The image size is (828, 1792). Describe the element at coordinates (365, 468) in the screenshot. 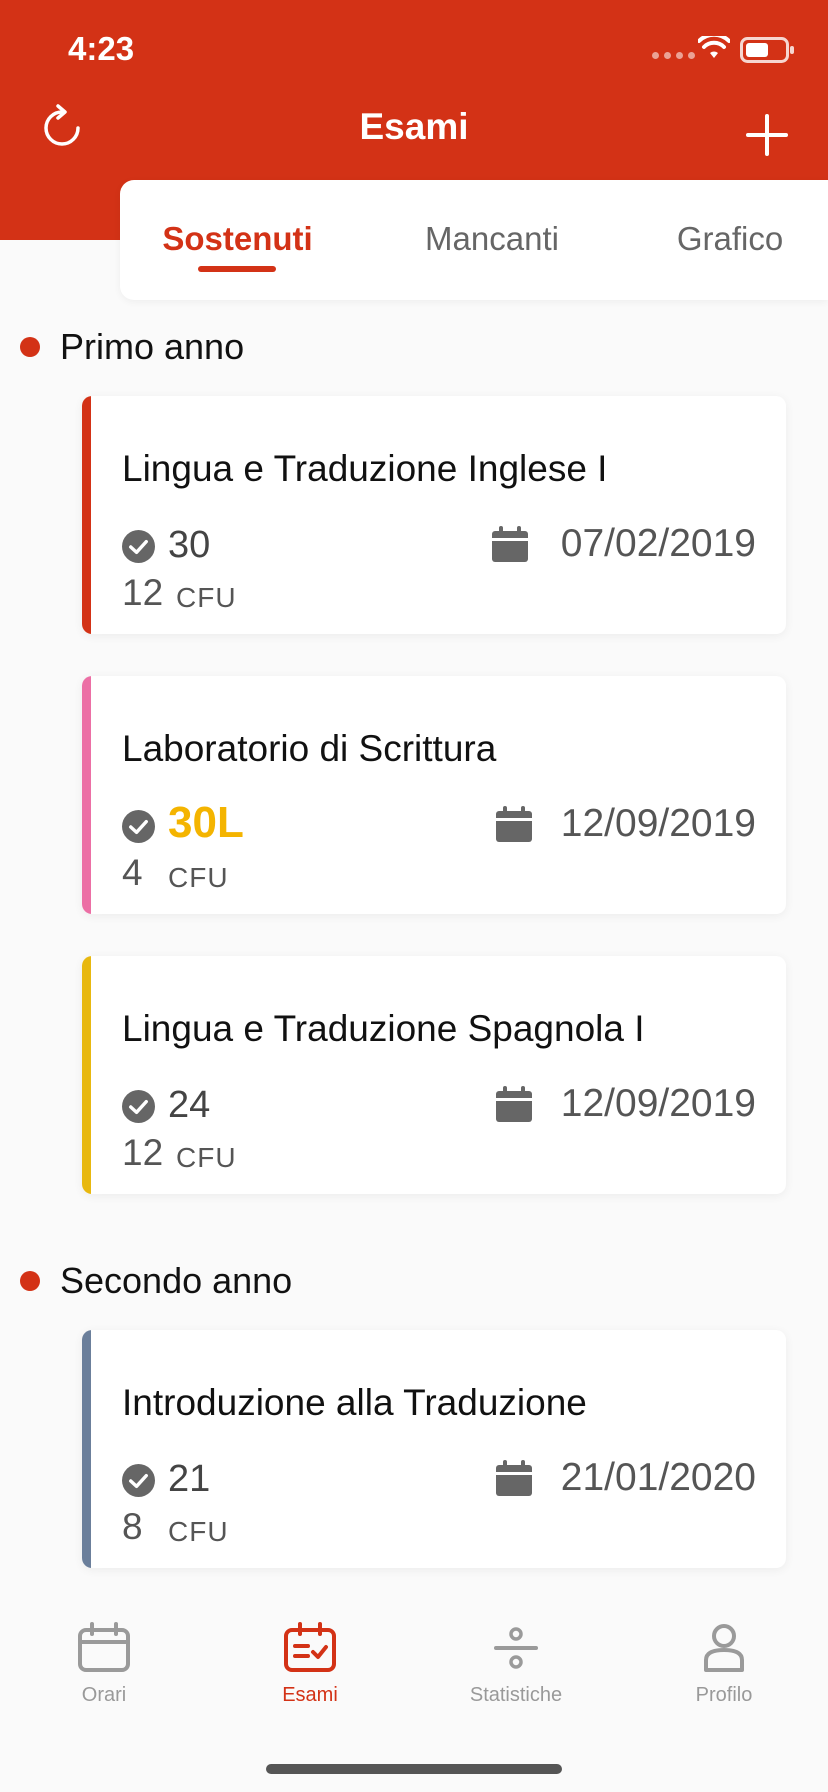

I see `exam-name: Lingua e Traduzione Inglese I` at that location.